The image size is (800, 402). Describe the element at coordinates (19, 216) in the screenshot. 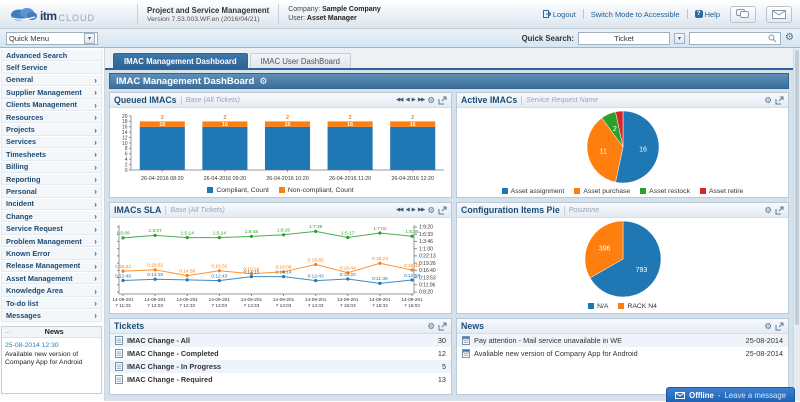

I see `sidebar-item-label: Change` at that location.